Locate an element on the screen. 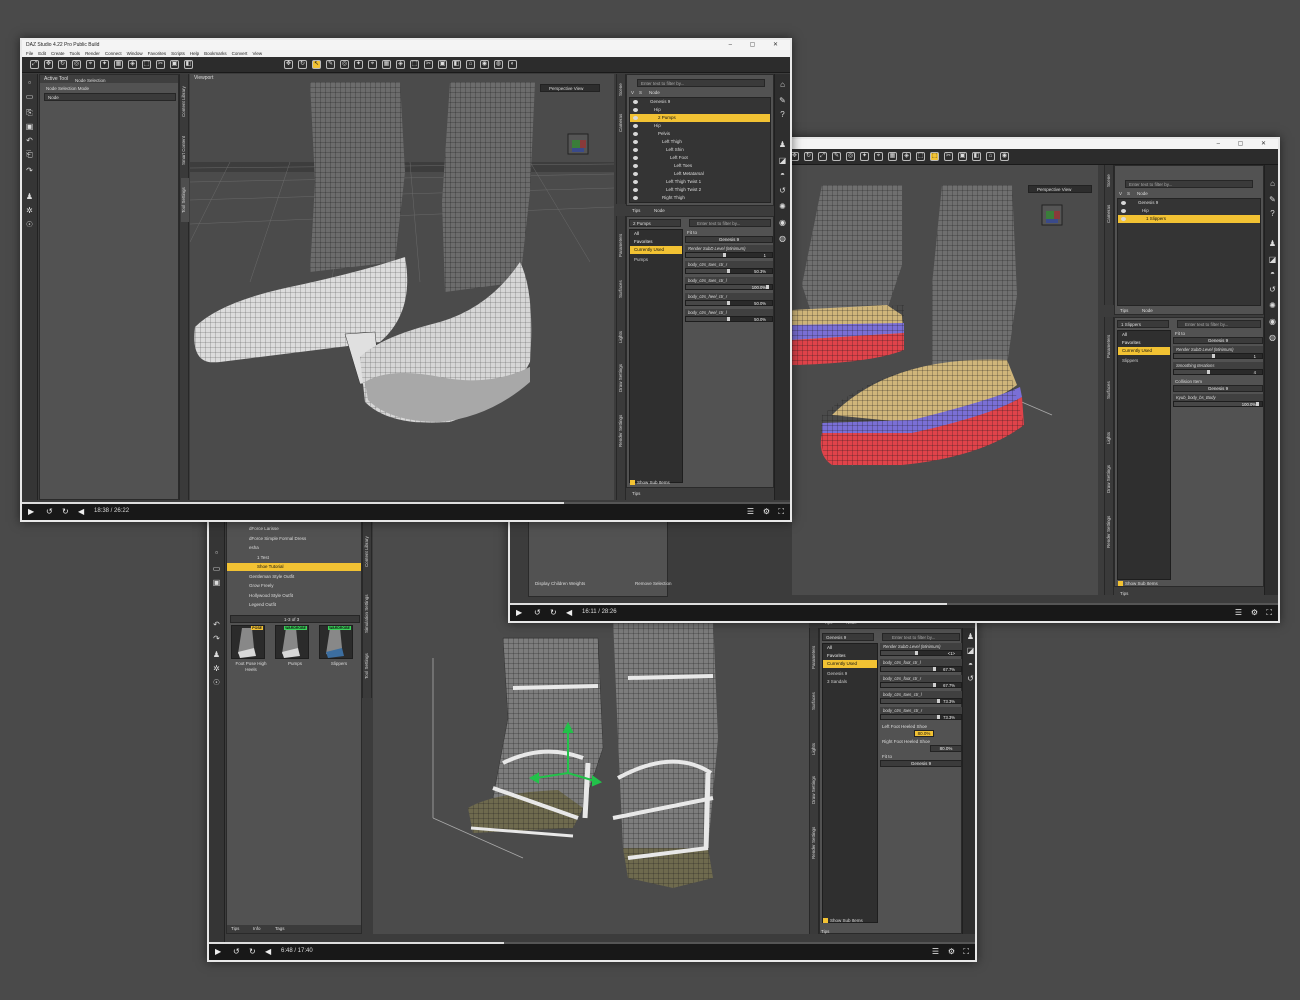  content-thumbnail: WARDROBE is located at coordinates (292, 642).